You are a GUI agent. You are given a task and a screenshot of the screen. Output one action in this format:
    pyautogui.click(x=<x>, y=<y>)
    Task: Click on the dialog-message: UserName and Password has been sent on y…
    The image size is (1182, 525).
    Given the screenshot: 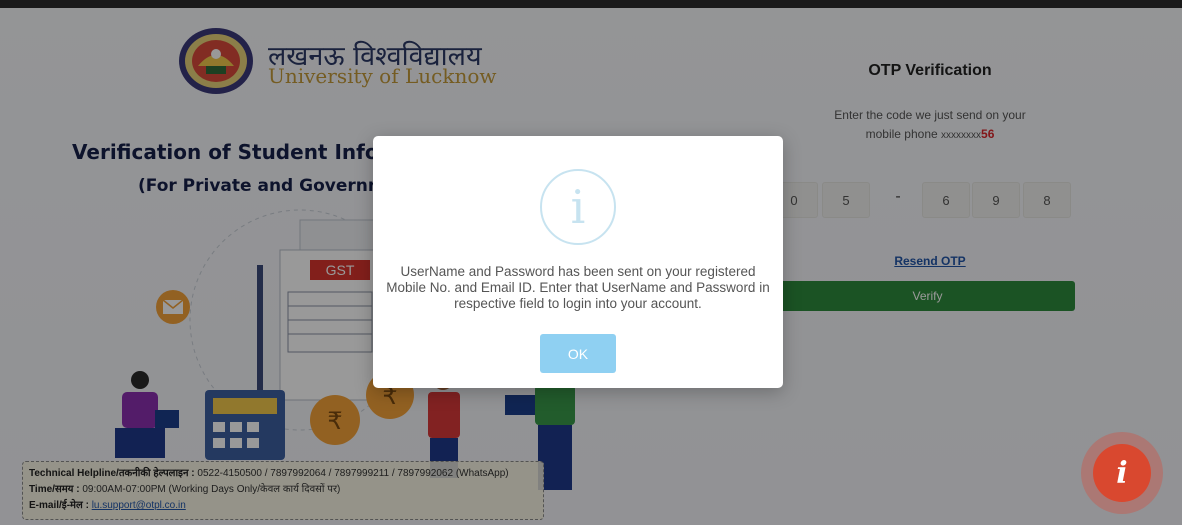 What is the action you would take?
    pyautogui.click(x=578, y=287)
    